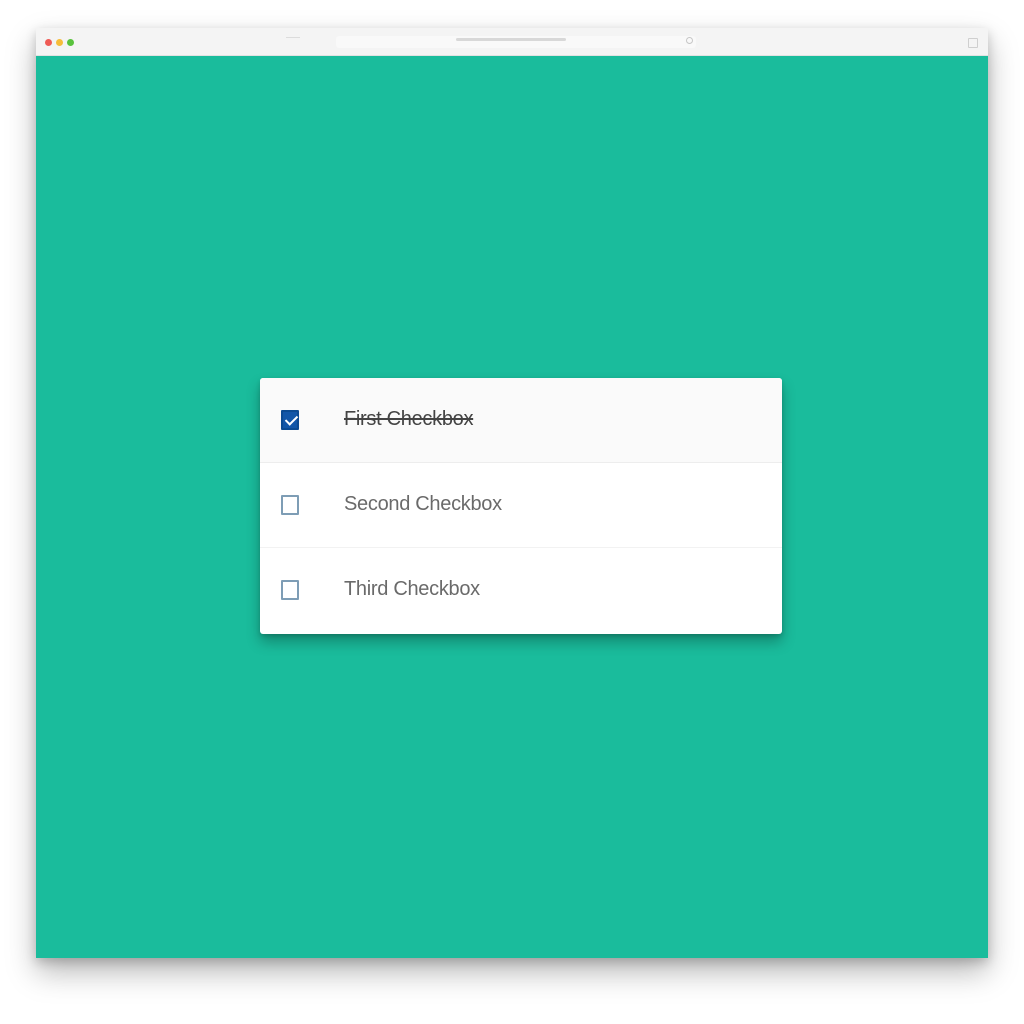  What do you see at coordinates (412, 589) in the screenshot?
I see `third-checkbox-label: Third Checkbox` at bounding box center [412, 589].